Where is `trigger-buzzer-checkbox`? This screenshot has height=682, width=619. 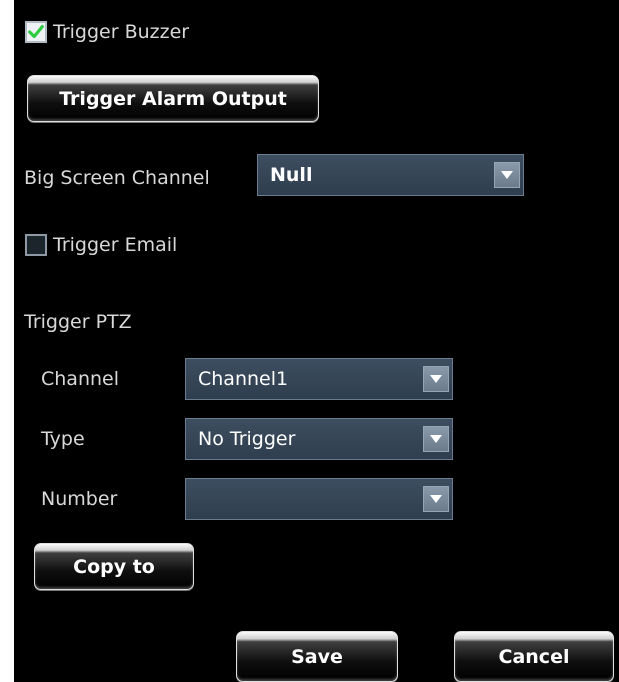 trigger-buzzer-checkbox is located at coordinates (36, 32).